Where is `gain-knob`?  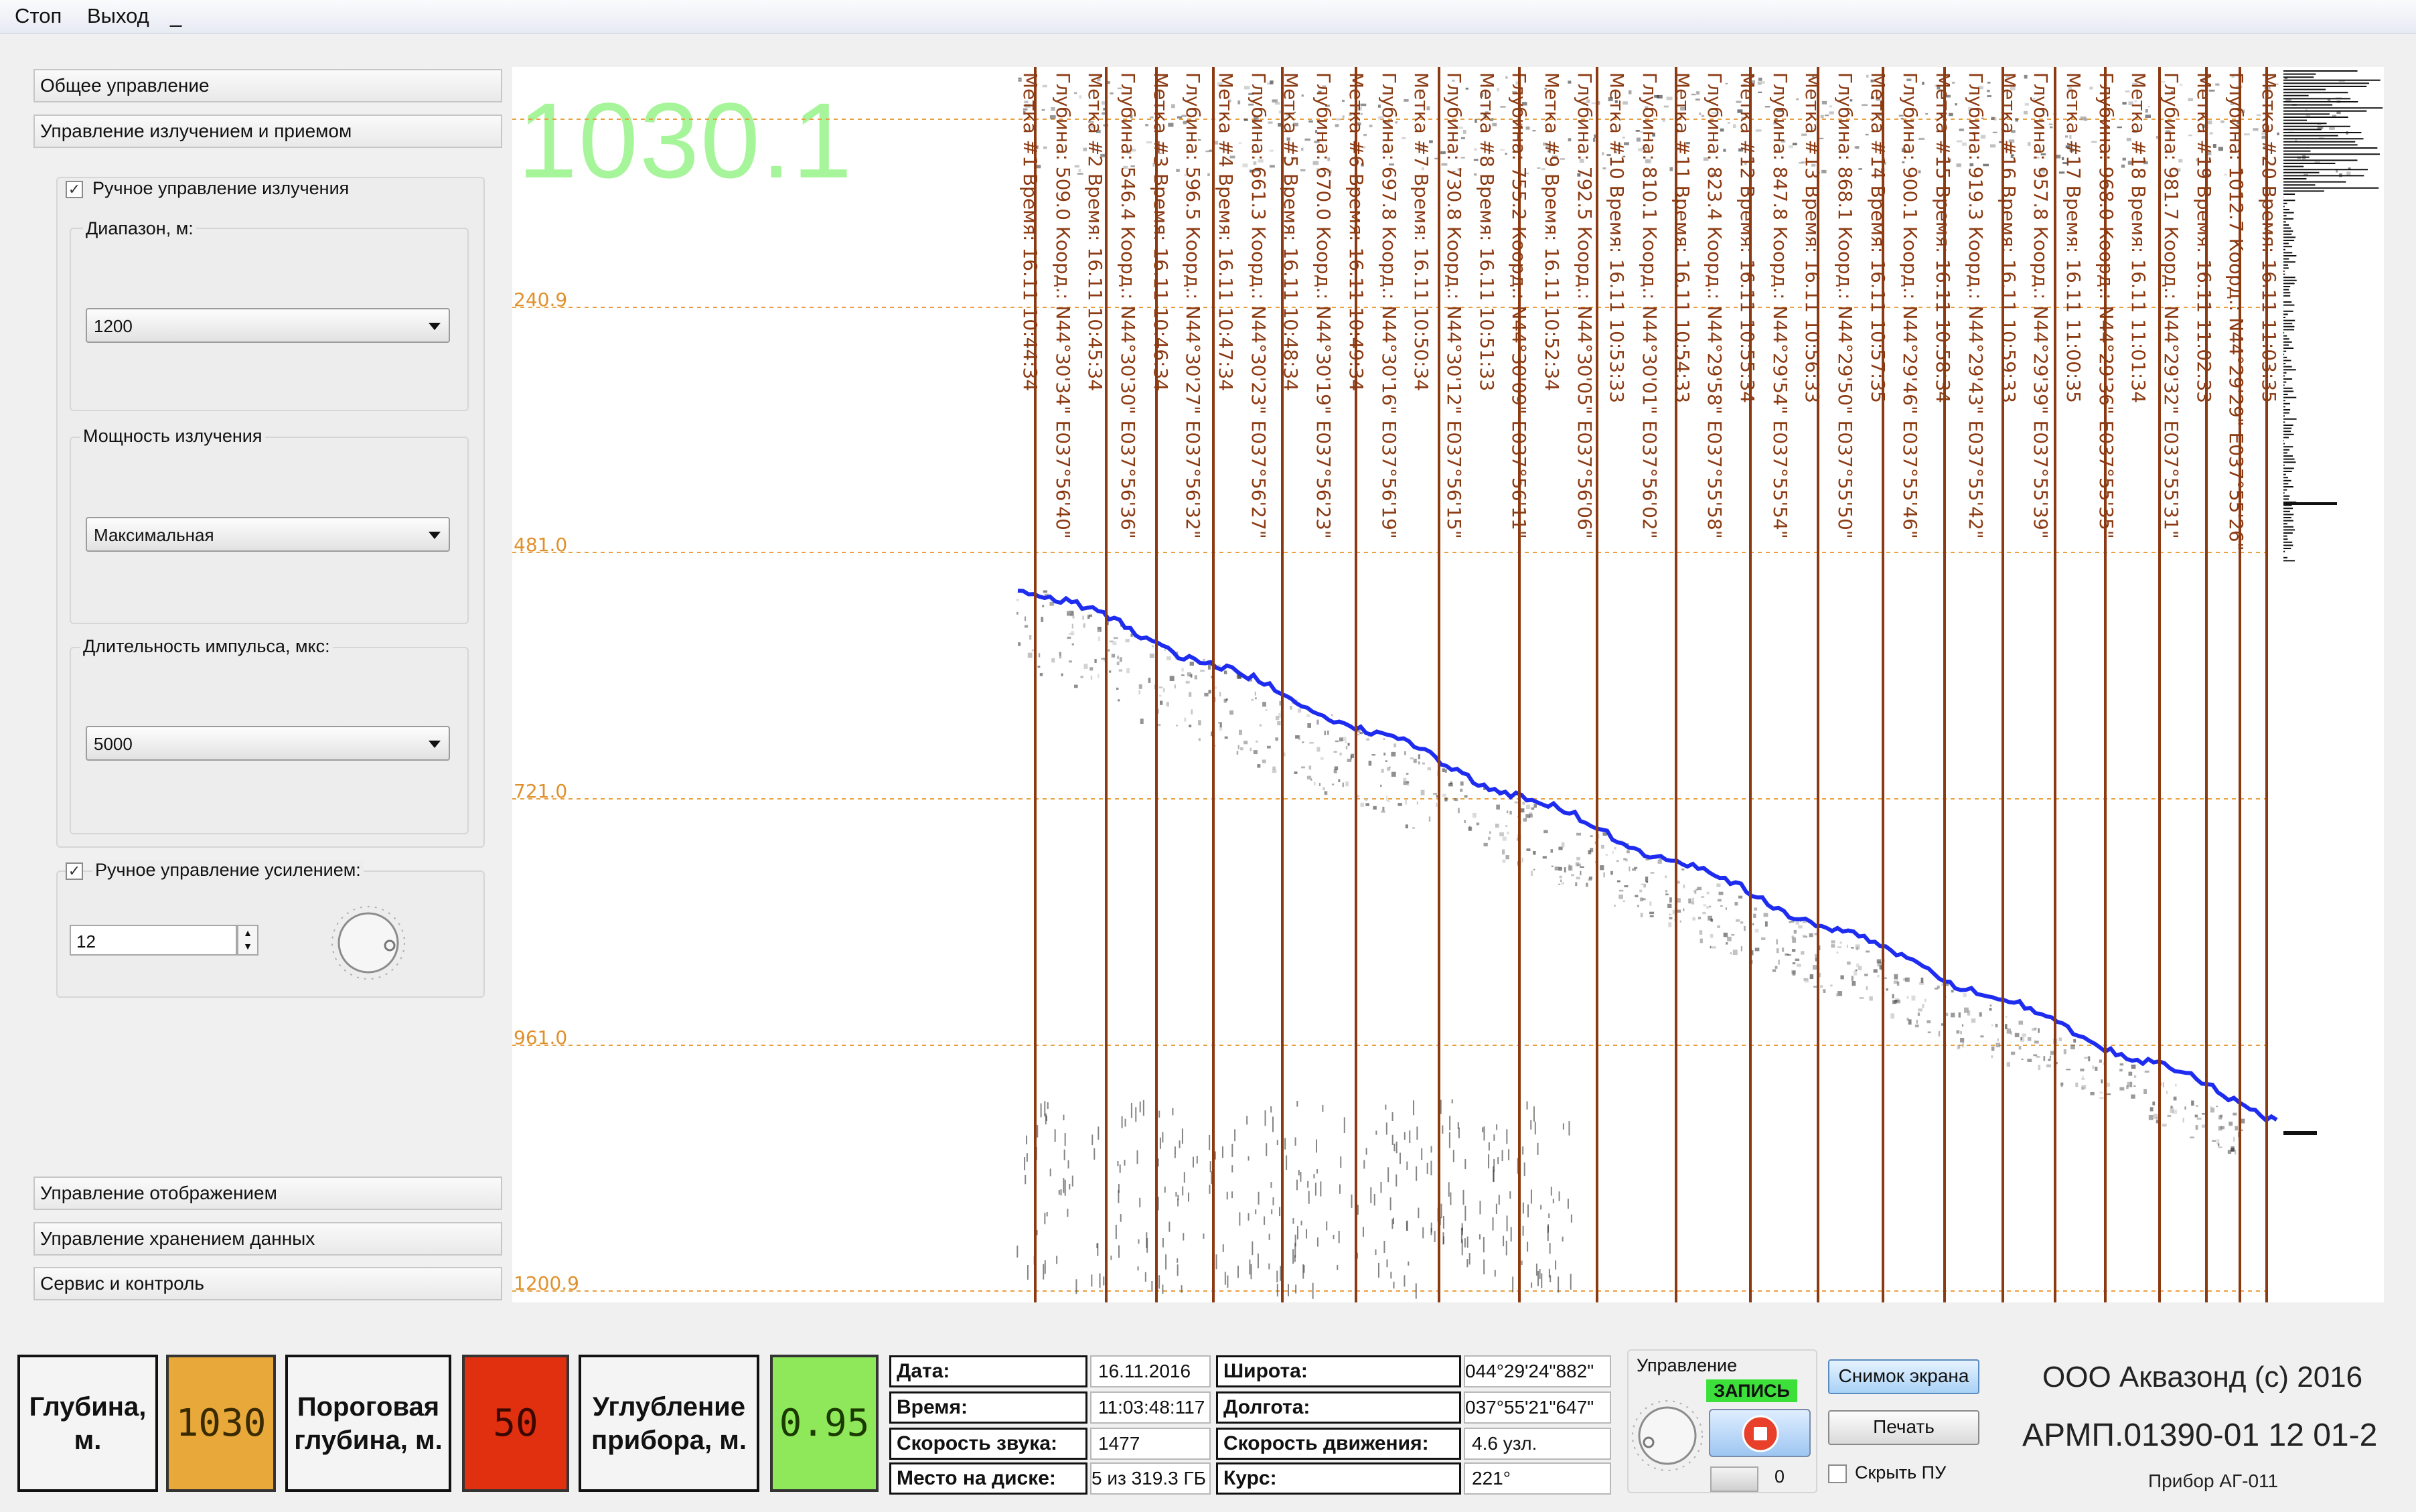 gain-knob is located at coordinates (371, 944).